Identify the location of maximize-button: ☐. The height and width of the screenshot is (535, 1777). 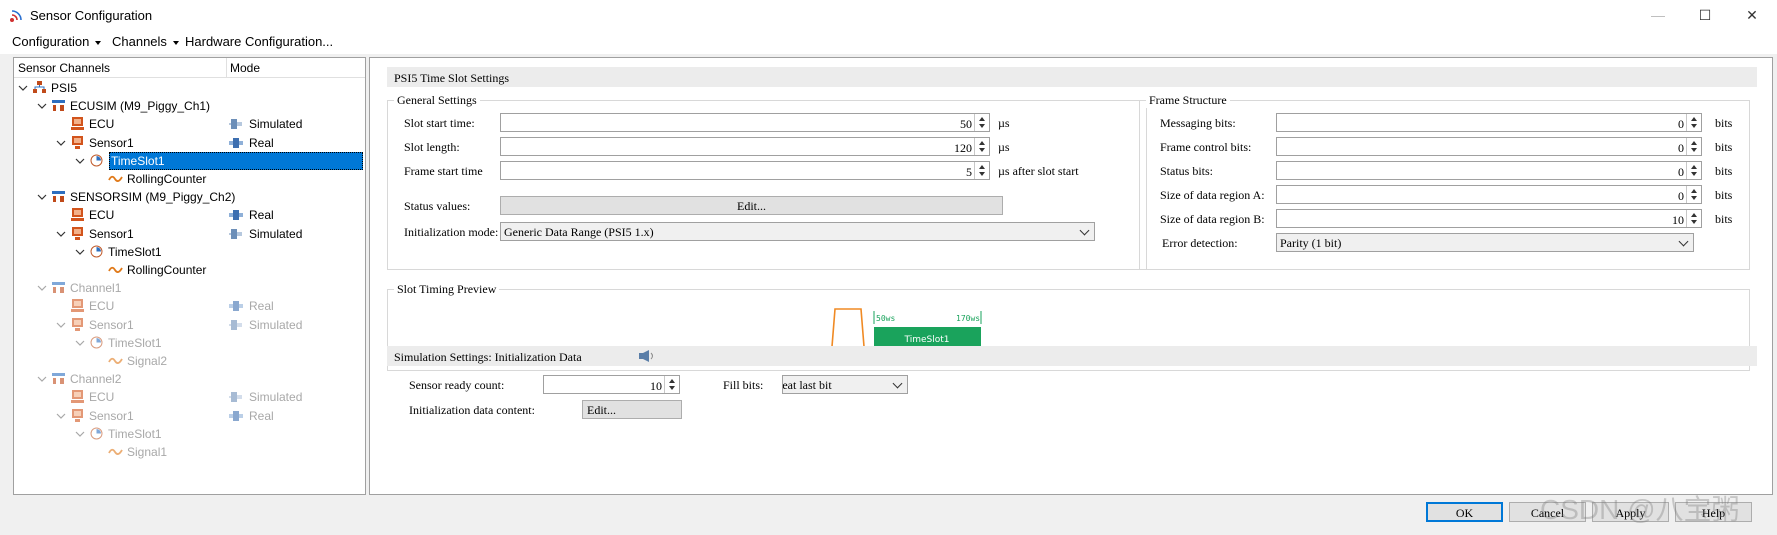
(1705, 15).